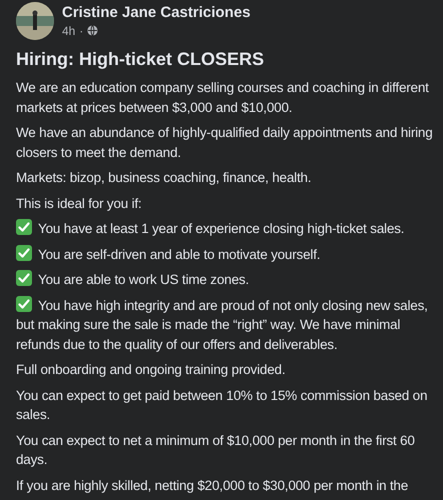 The height and width of the screenshot is (500, 443). Describe the element at coordinates (141, 59) in the screenshot. I see `post-title: Hiring: High-ticket CLOSERS` at that location.